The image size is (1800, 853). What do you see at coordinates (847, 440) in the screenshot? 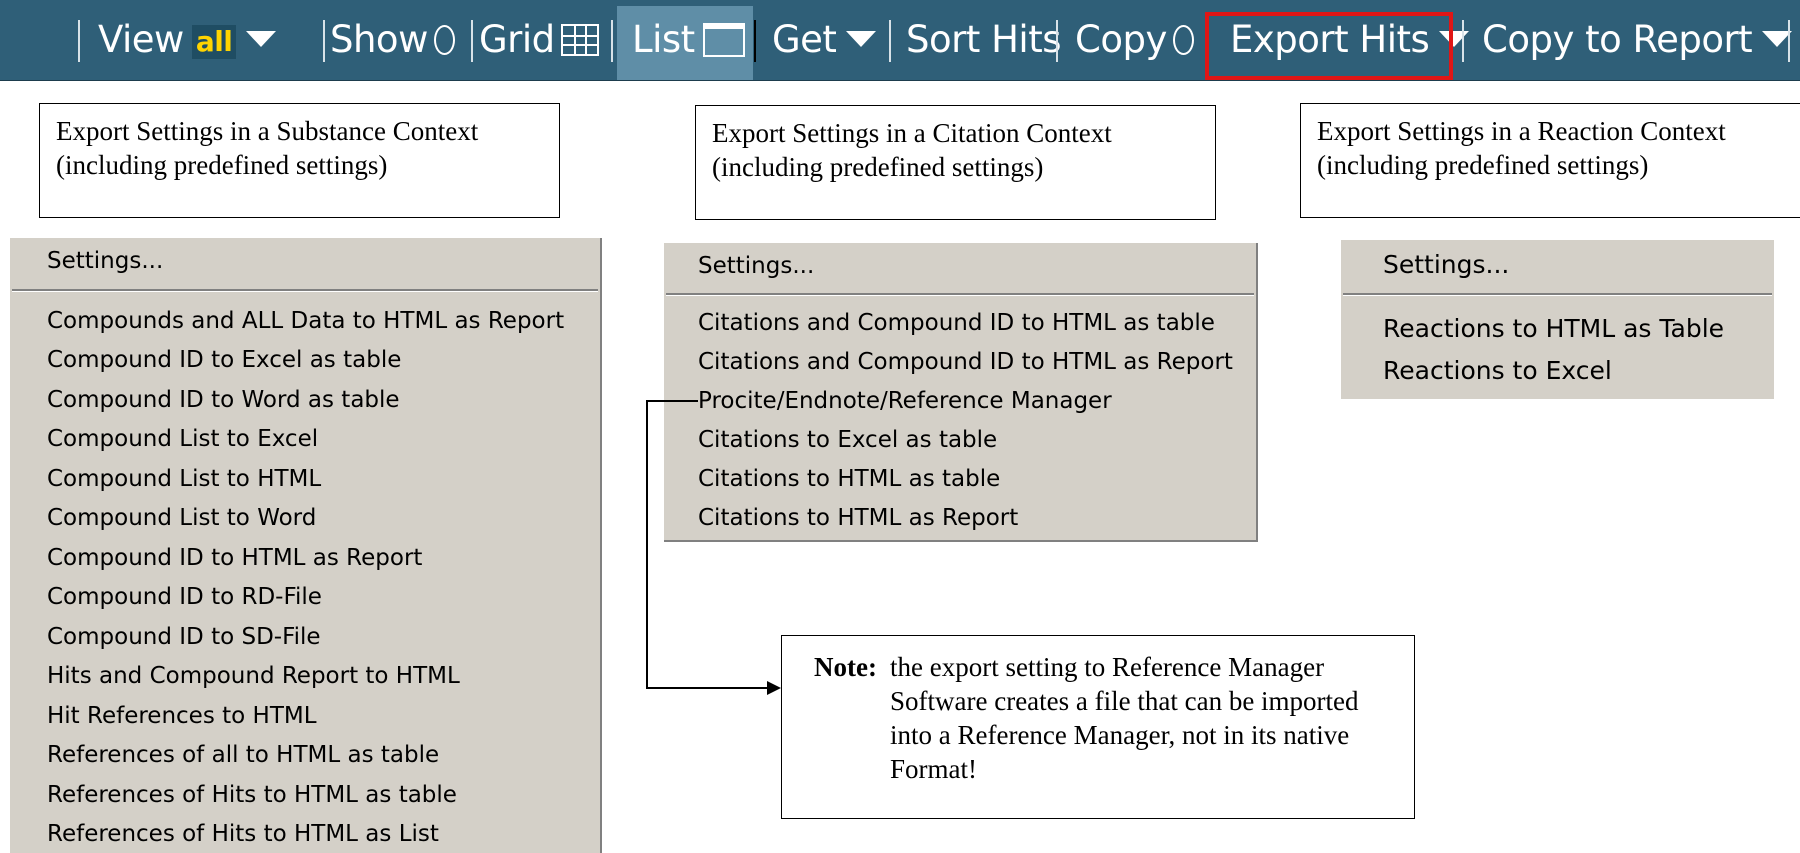
I see `menu-item: Citations to Excel as table` at bounding box center [847, 440].